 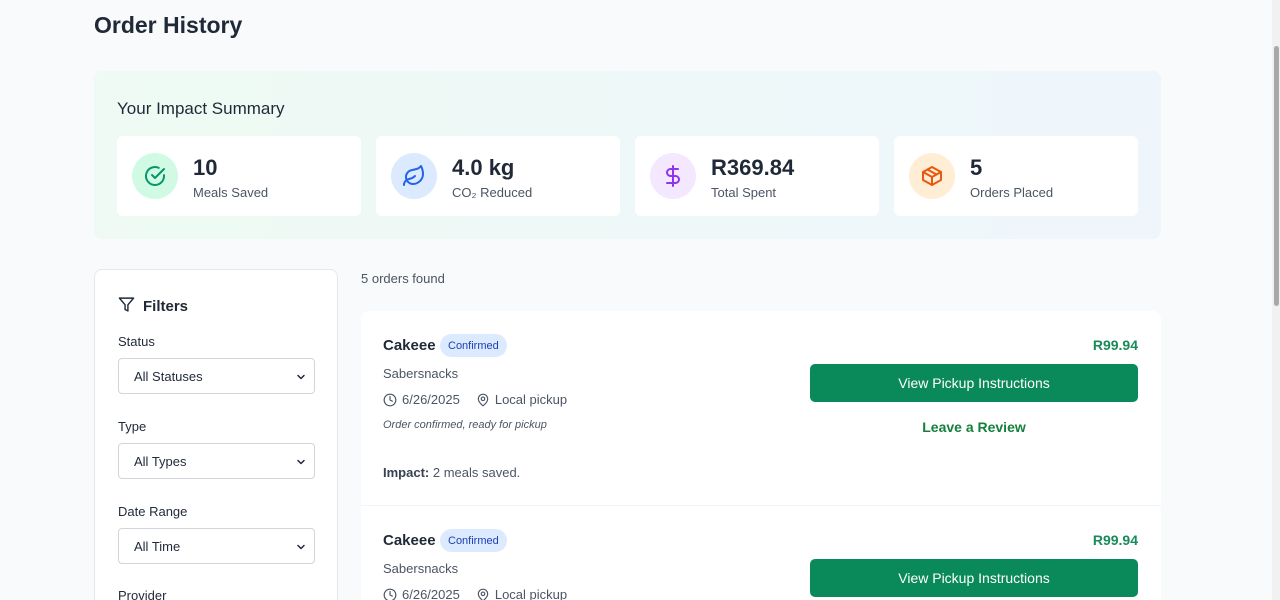 What do you see at coordinates (166, 306) in the screenshot?
I see `filters-title: Filters` at bounding box center [166, 306].